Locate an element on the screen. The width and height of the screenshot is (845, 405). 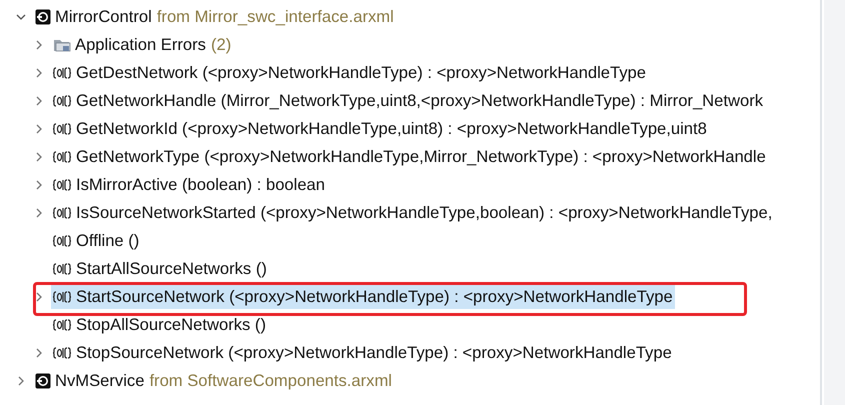
component-name: NvMService is located at coordinates (99, 381).